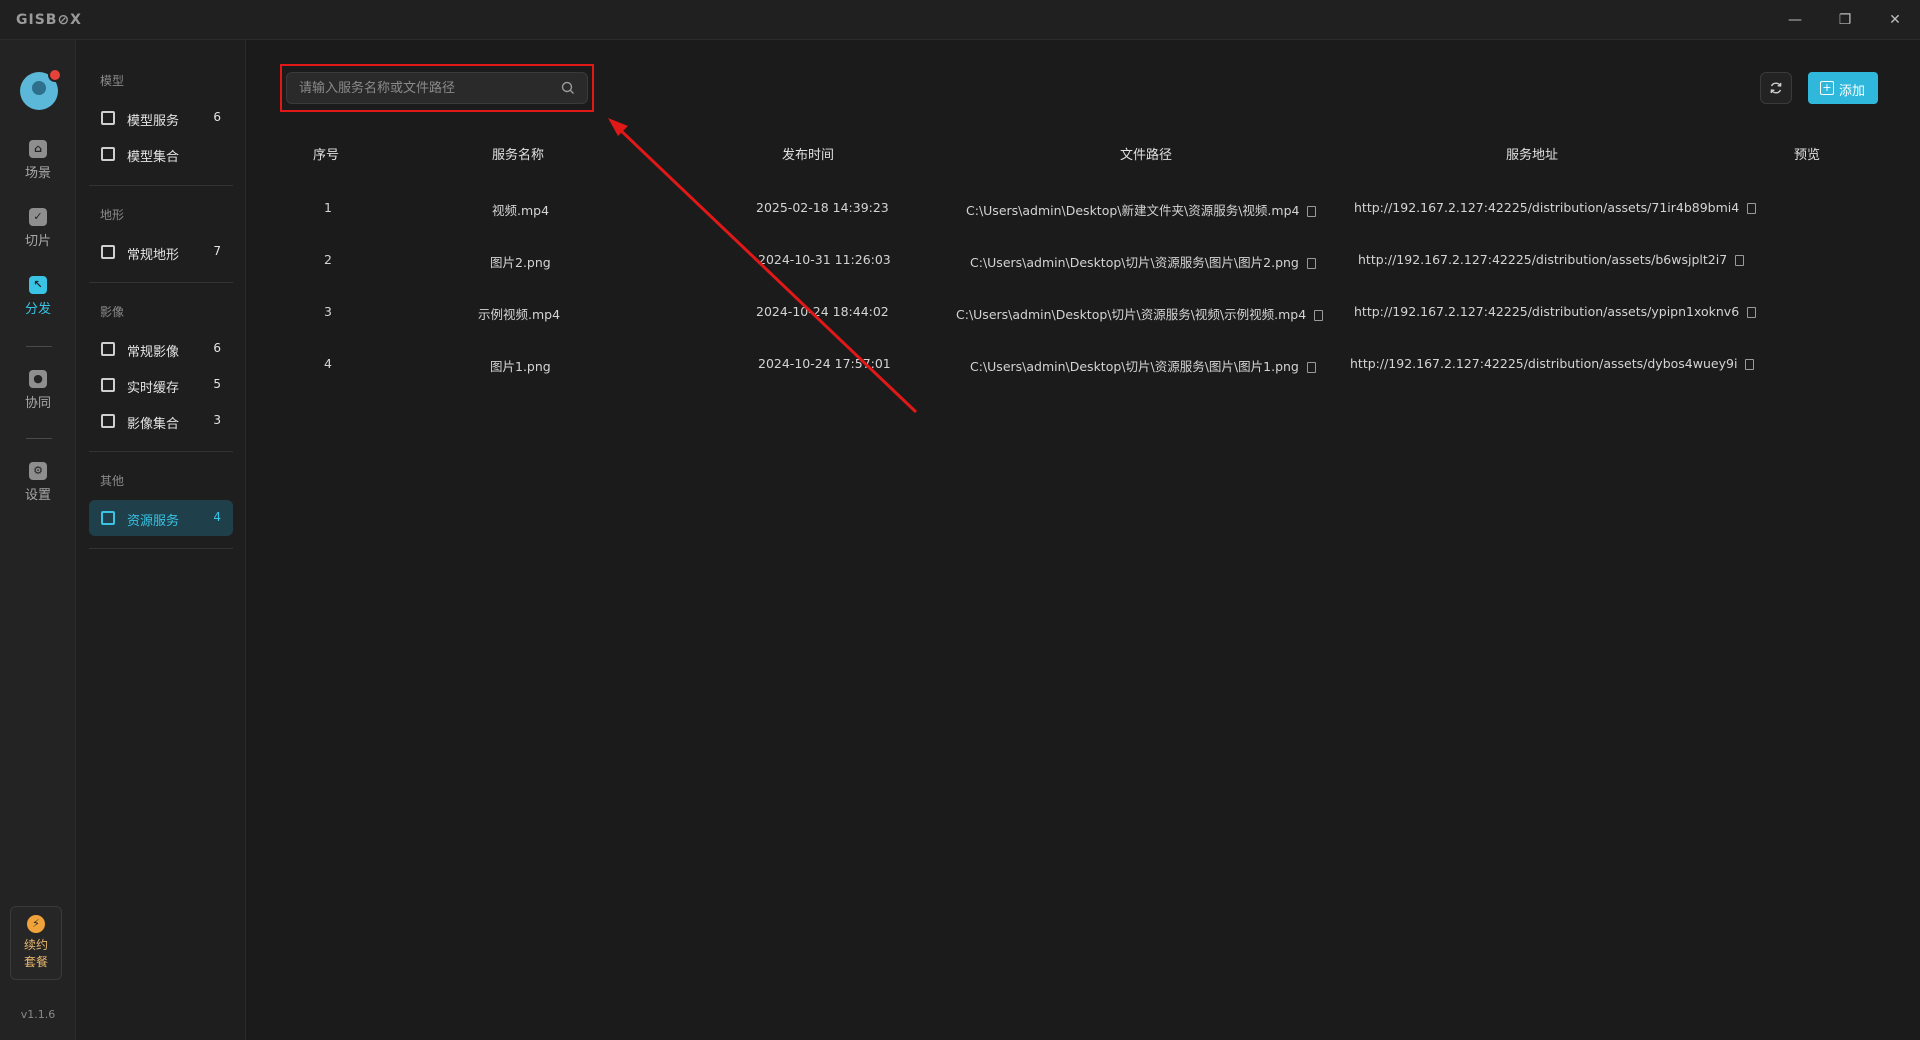 This screenshot has width=1920, height=1040. Describe the element at coordinates (38, 285) in the screenshot. I see `distribute-icon: ↖` at that location.